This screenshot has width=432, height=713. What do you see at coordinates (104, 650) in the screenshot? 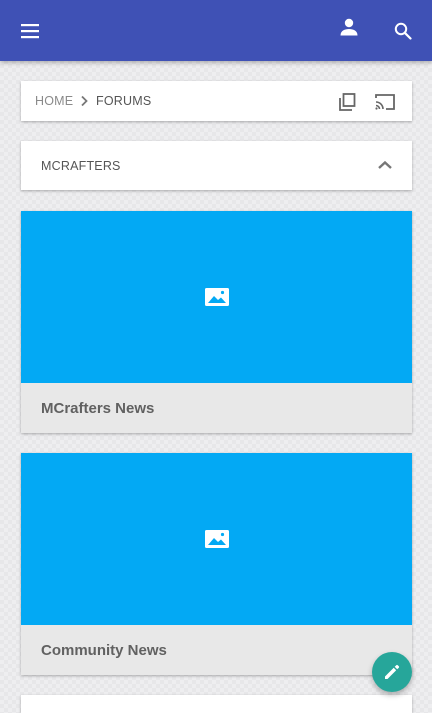
I see `forum-title: Community News` at bounding box center [104, 650].